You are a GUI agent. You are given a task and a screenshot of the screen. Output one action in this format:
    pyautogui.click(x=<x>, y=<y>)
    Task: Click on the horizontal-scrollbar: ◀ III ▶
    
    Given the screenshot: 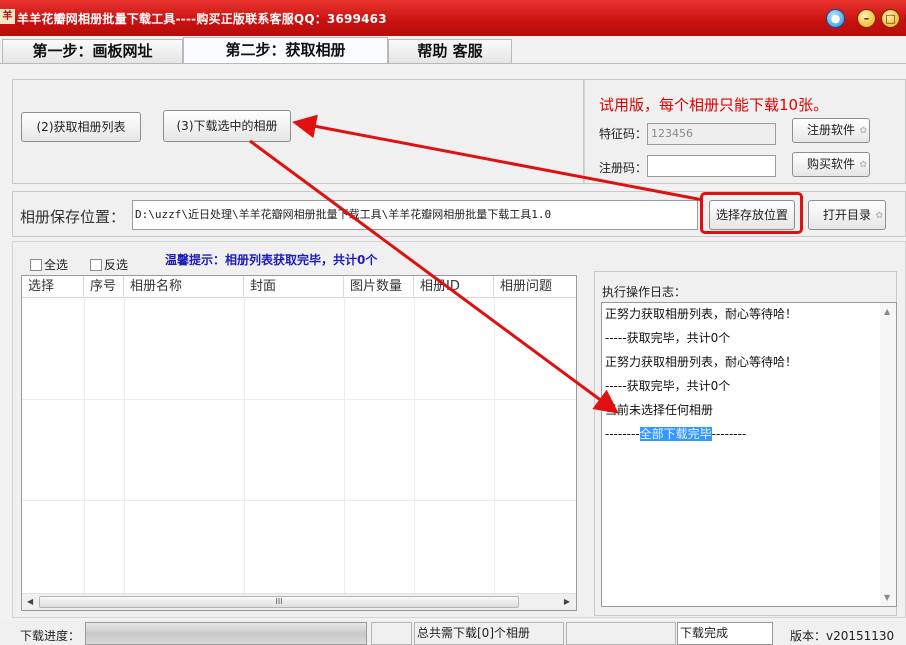 What is the action you would take?
    pyautogui.click(x=299, y=601)
    